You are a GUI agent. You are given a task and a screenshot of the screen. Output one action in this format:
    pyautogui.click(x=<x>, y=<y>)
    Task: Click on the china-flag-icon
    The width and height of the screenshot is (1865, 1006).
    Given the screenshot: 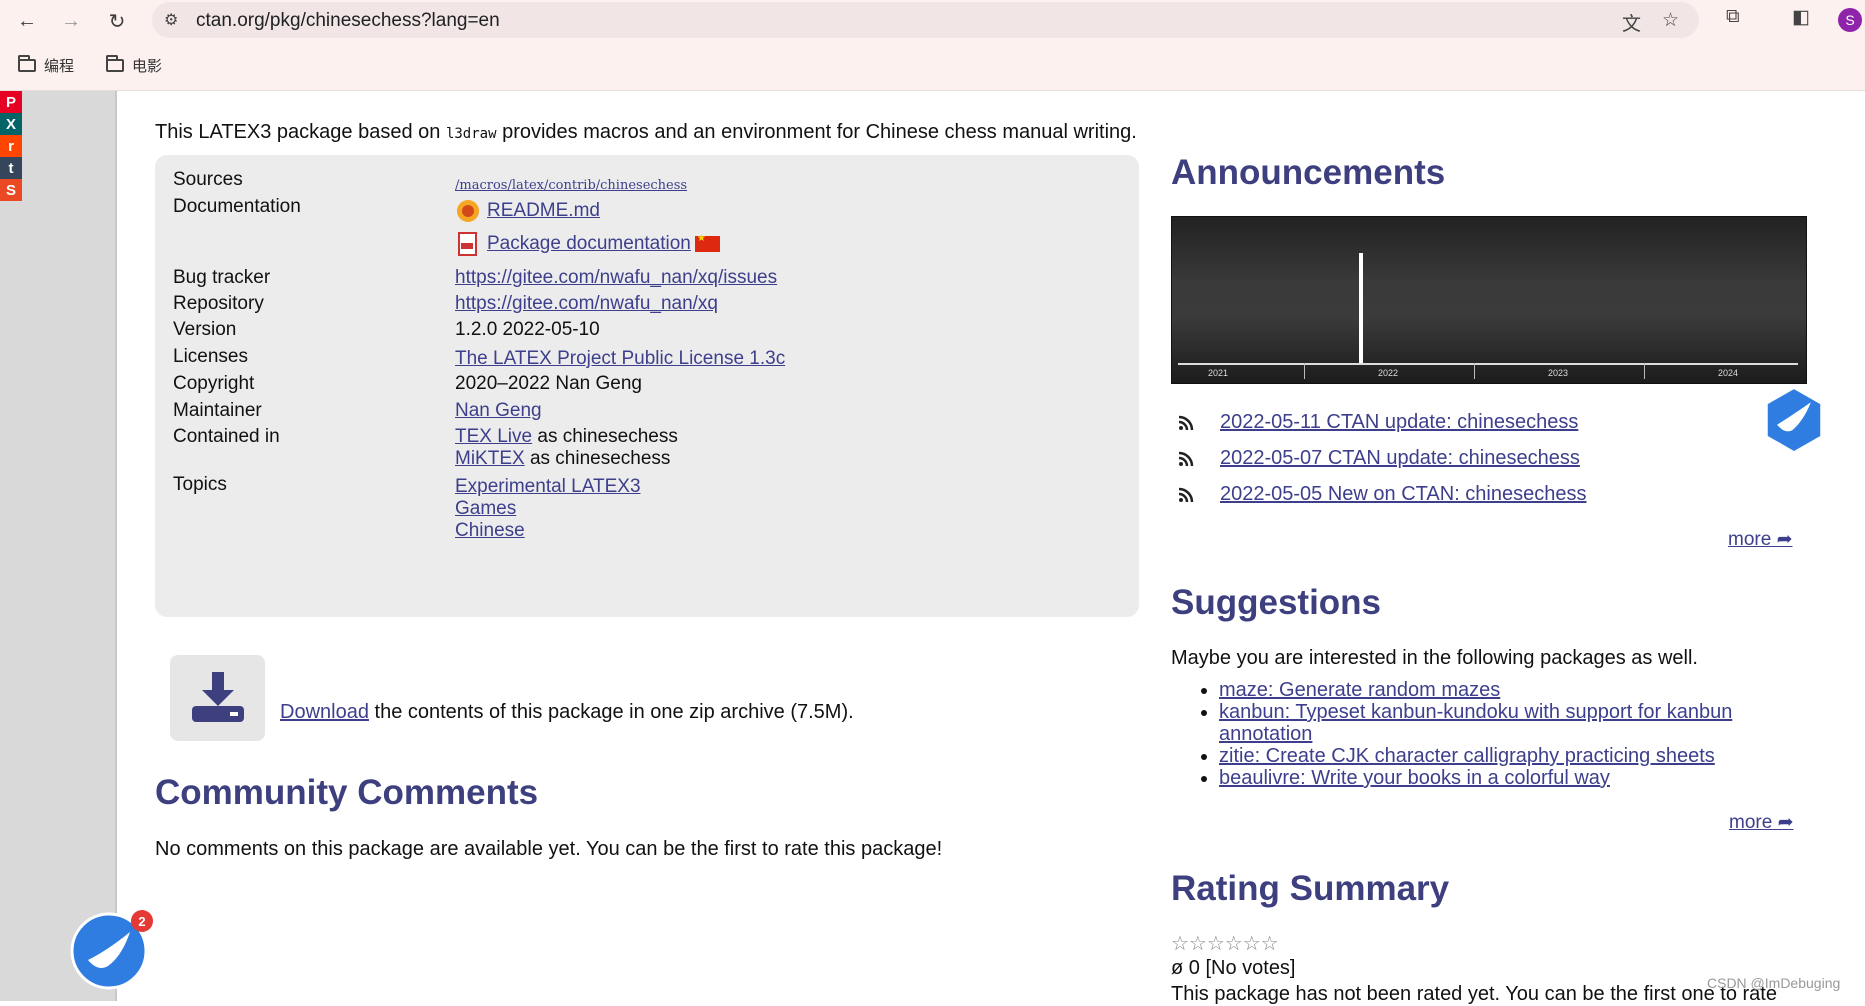 What is the action you would take?
    pyautogui.click(x=707, y=242)
    